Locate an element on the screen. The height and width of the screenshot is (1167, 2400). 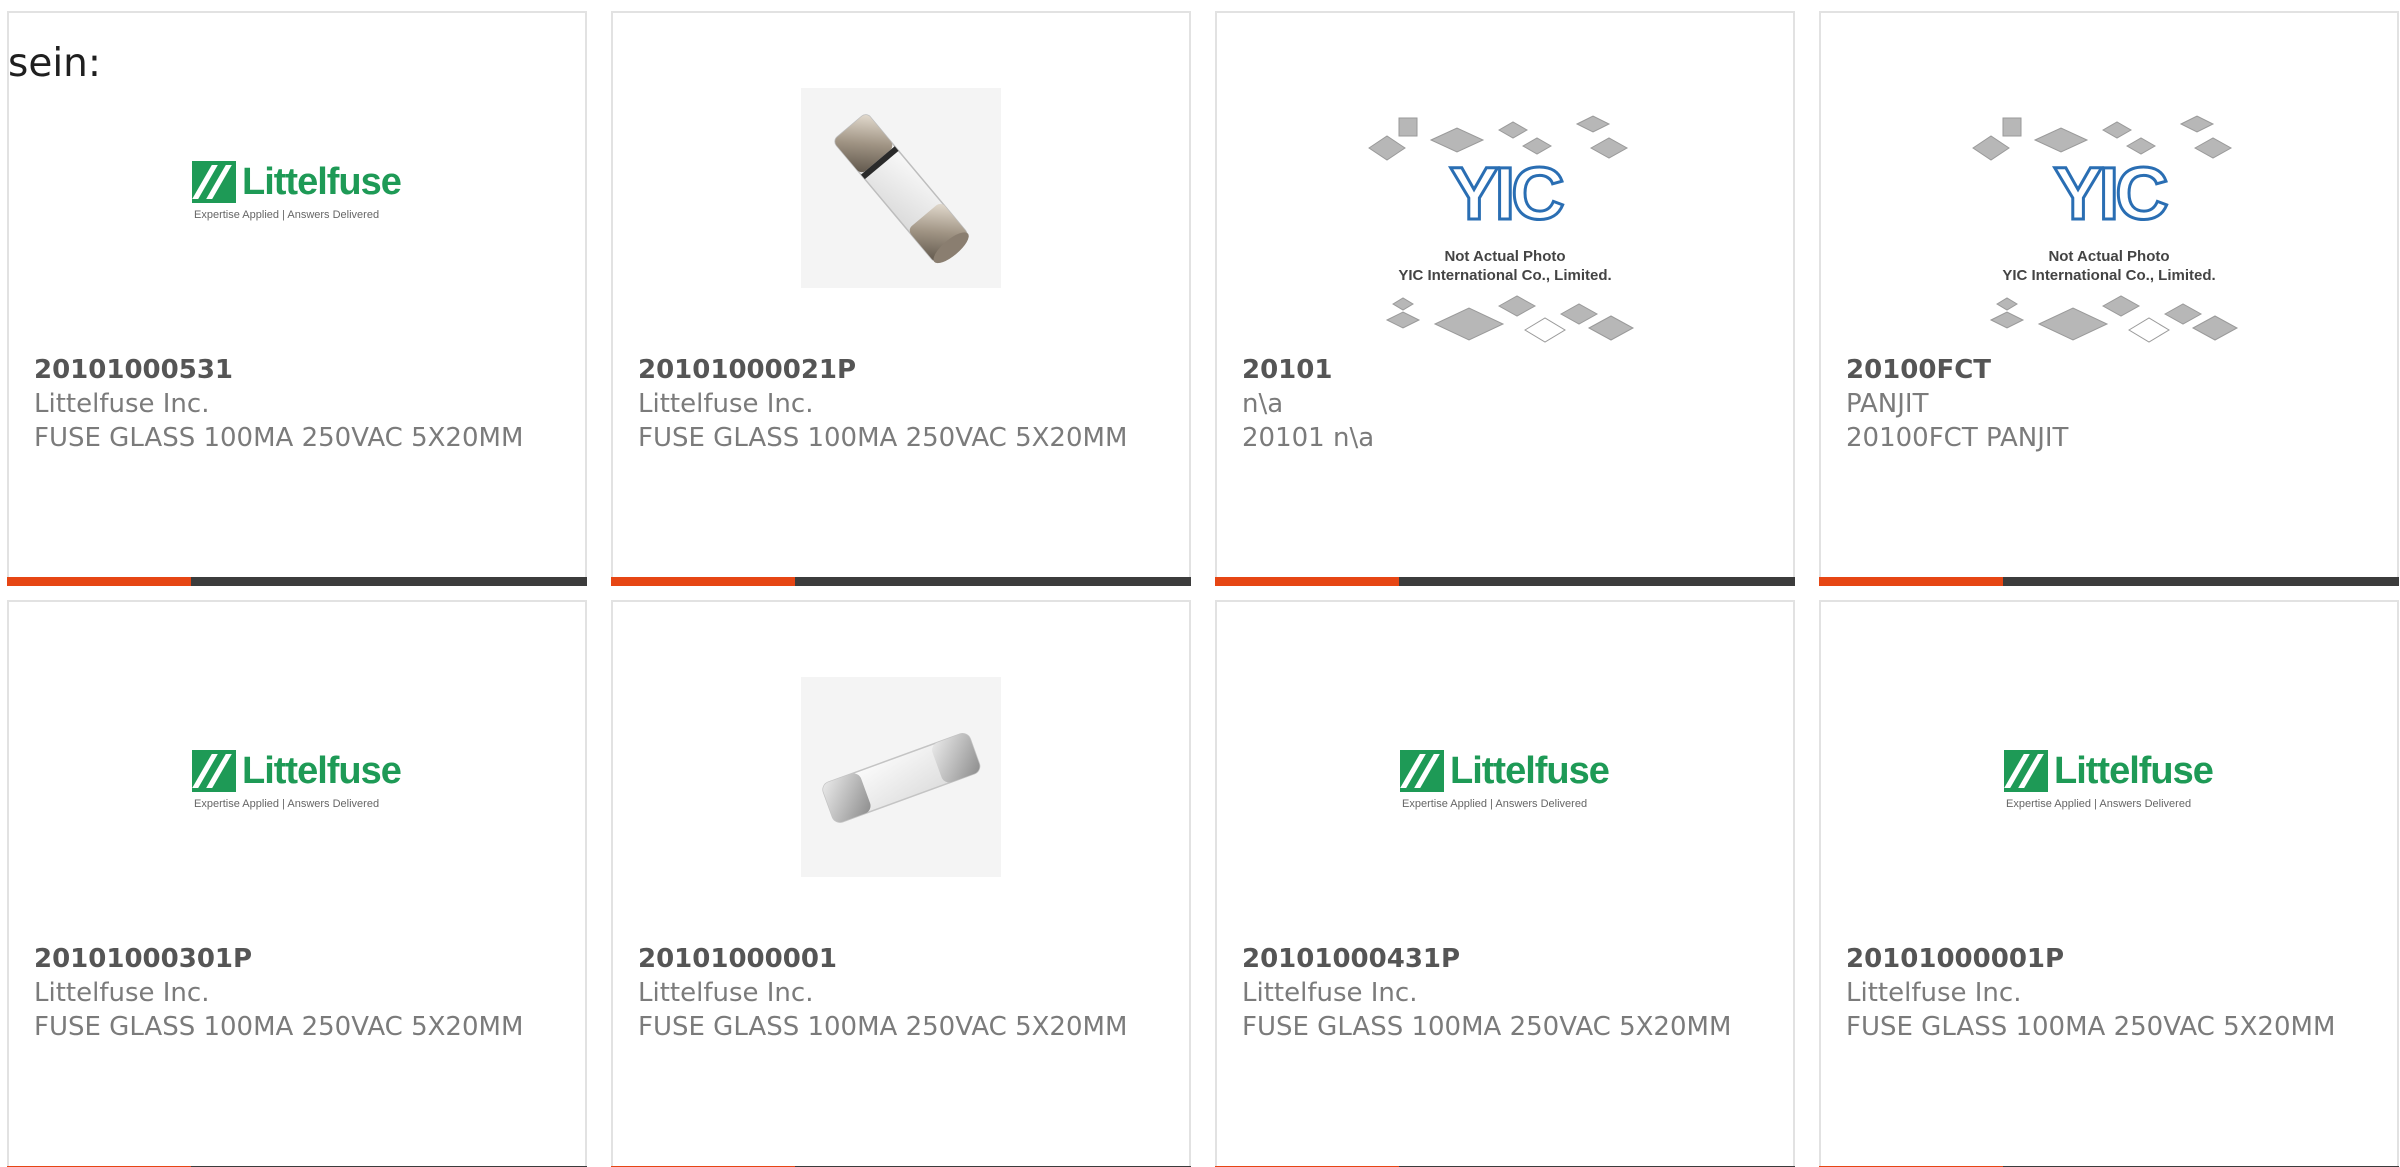
part-number: 20100FCT is located at coordinates (2111, 370).